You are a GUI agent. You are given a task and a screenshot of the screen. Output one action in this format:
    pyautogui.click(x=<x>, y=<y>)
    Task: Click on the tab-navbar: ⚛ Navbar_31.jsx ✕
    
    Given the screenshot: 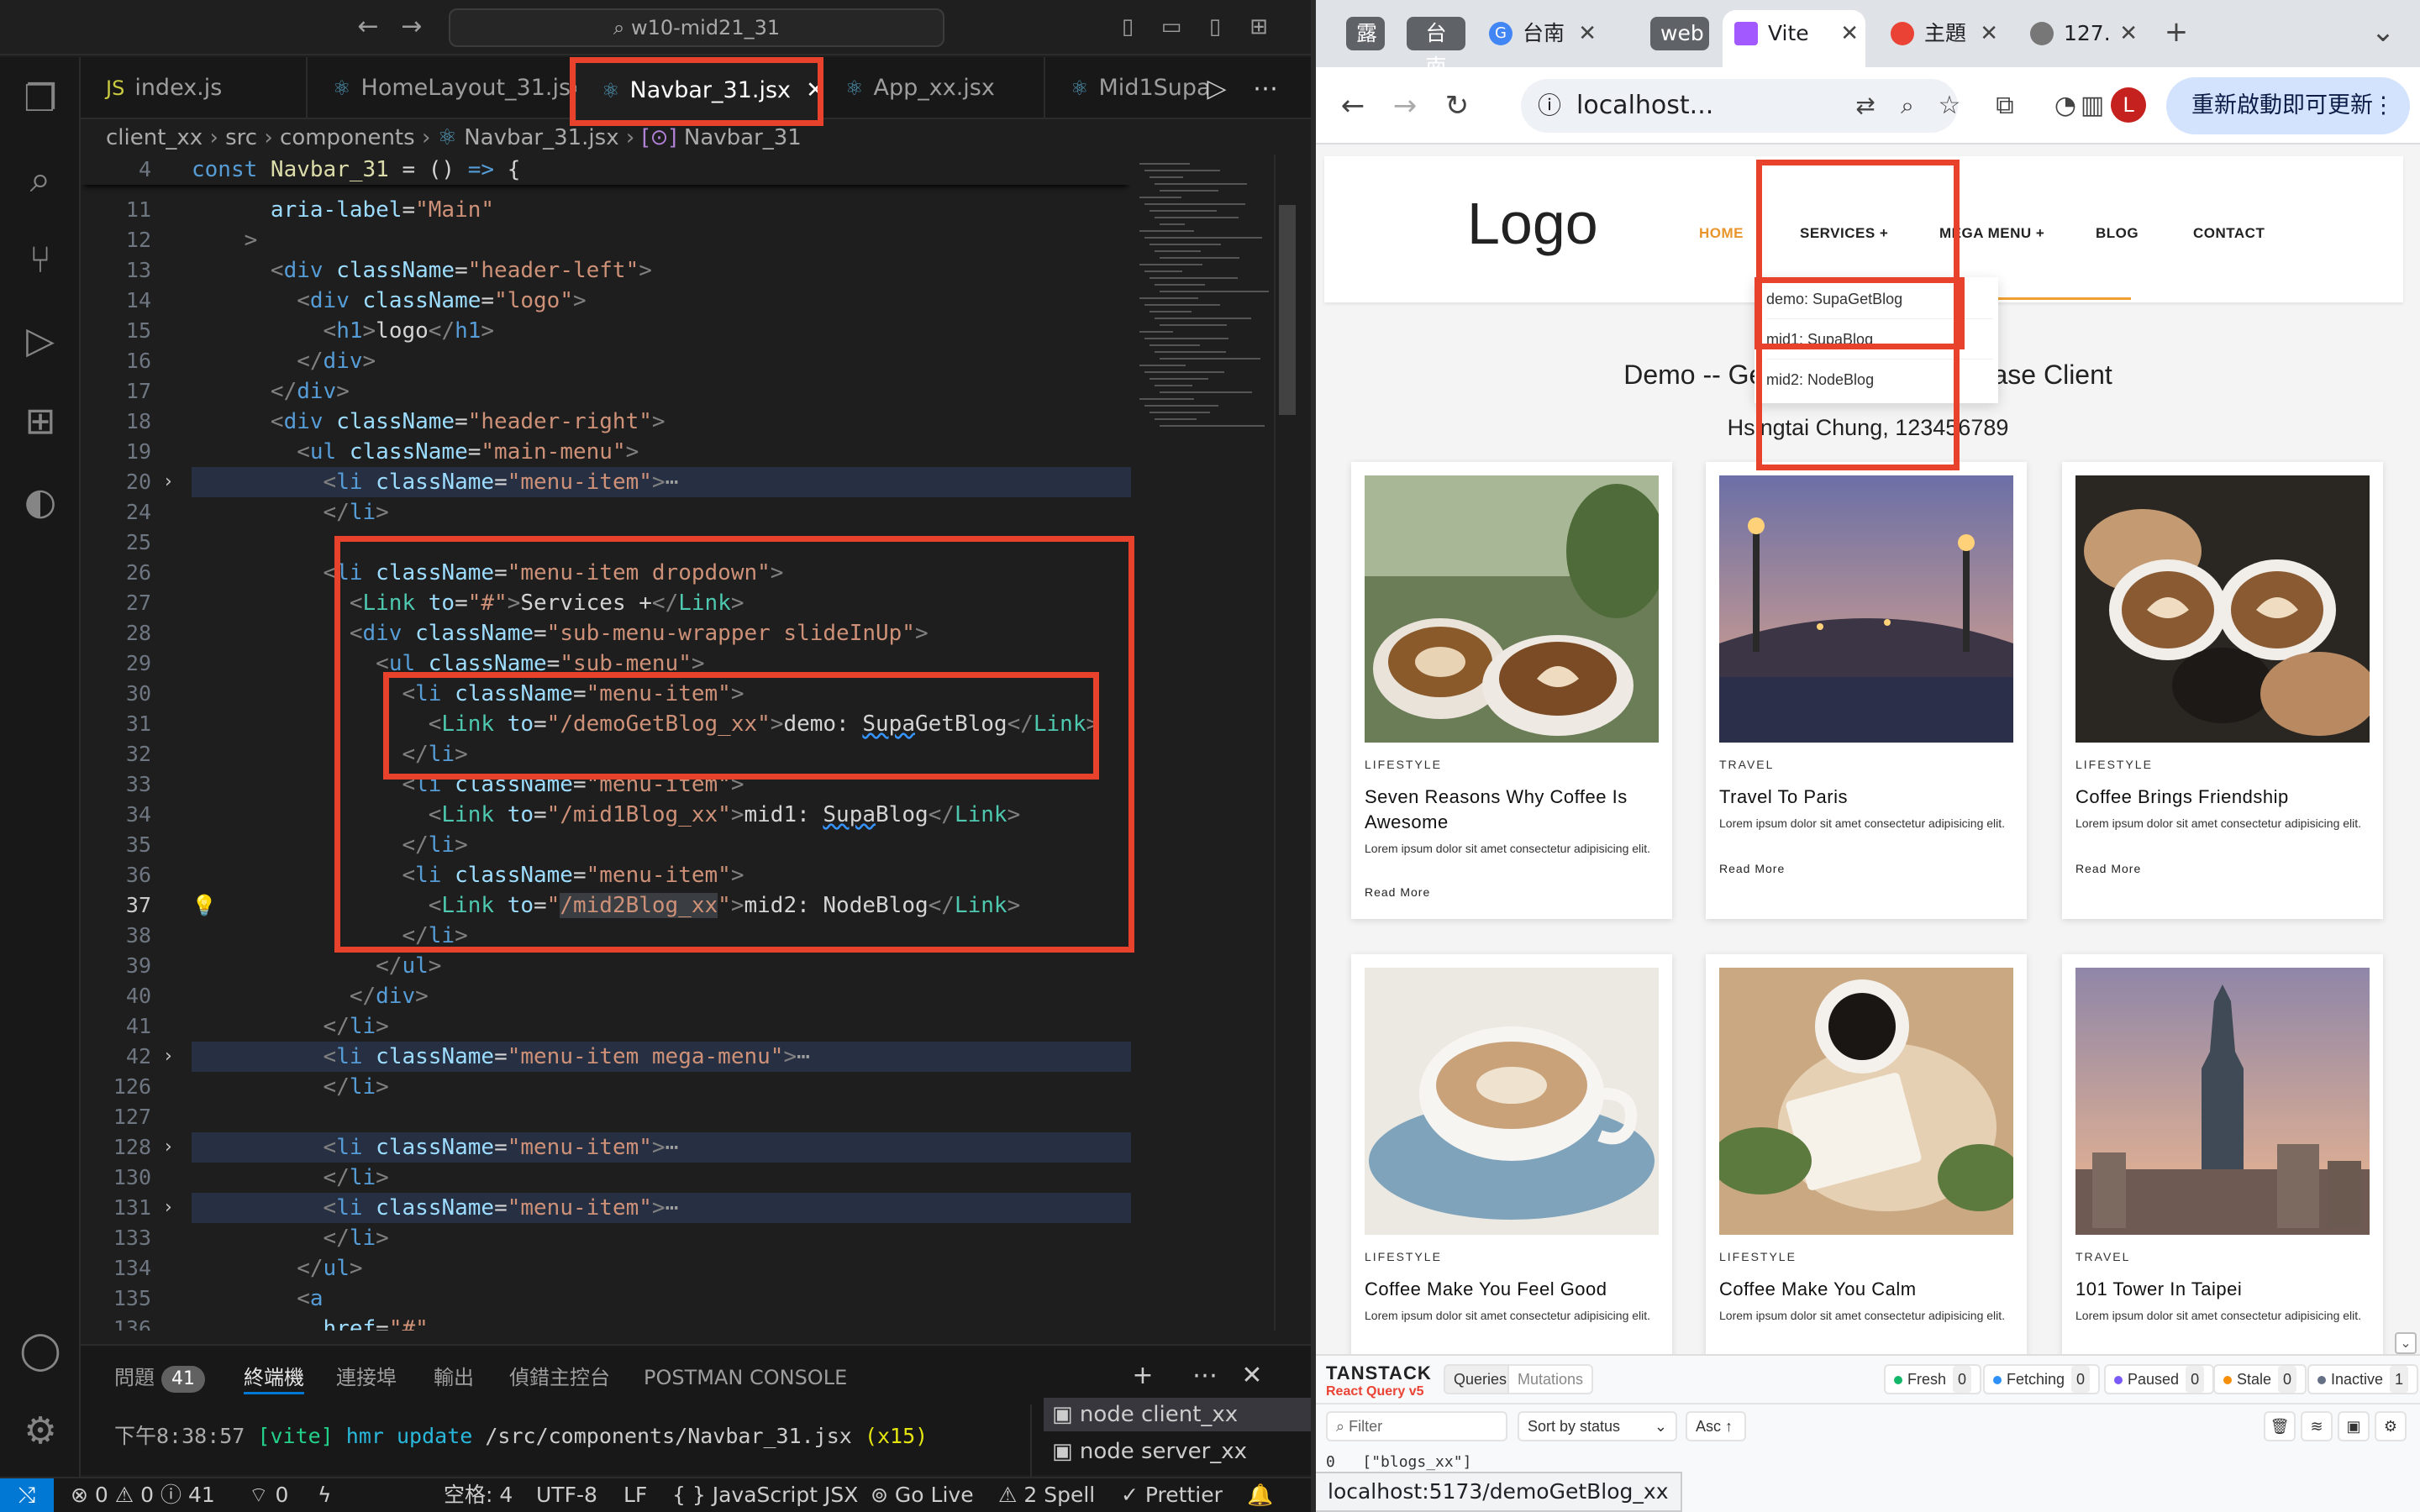 What is the action you would take?
    pyautogui.click(x=701, y=88)
    